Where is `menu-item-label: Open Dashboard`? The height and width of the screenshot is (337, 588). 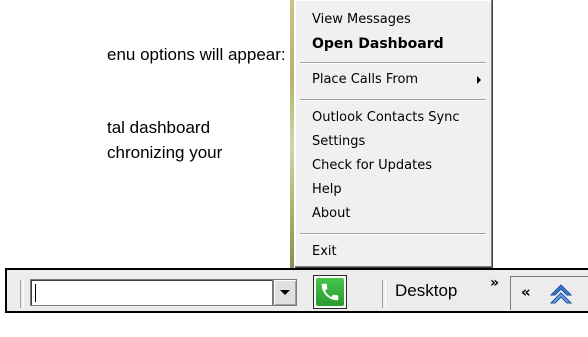
menu-item-label: Open Dashboard is located at coordinates (378, 44).